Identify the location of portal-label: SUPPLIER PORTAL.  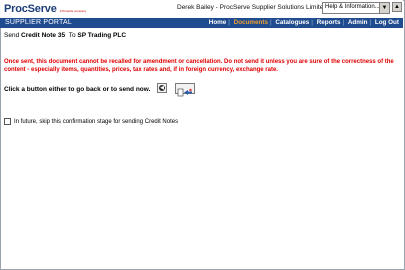
(38, 22).